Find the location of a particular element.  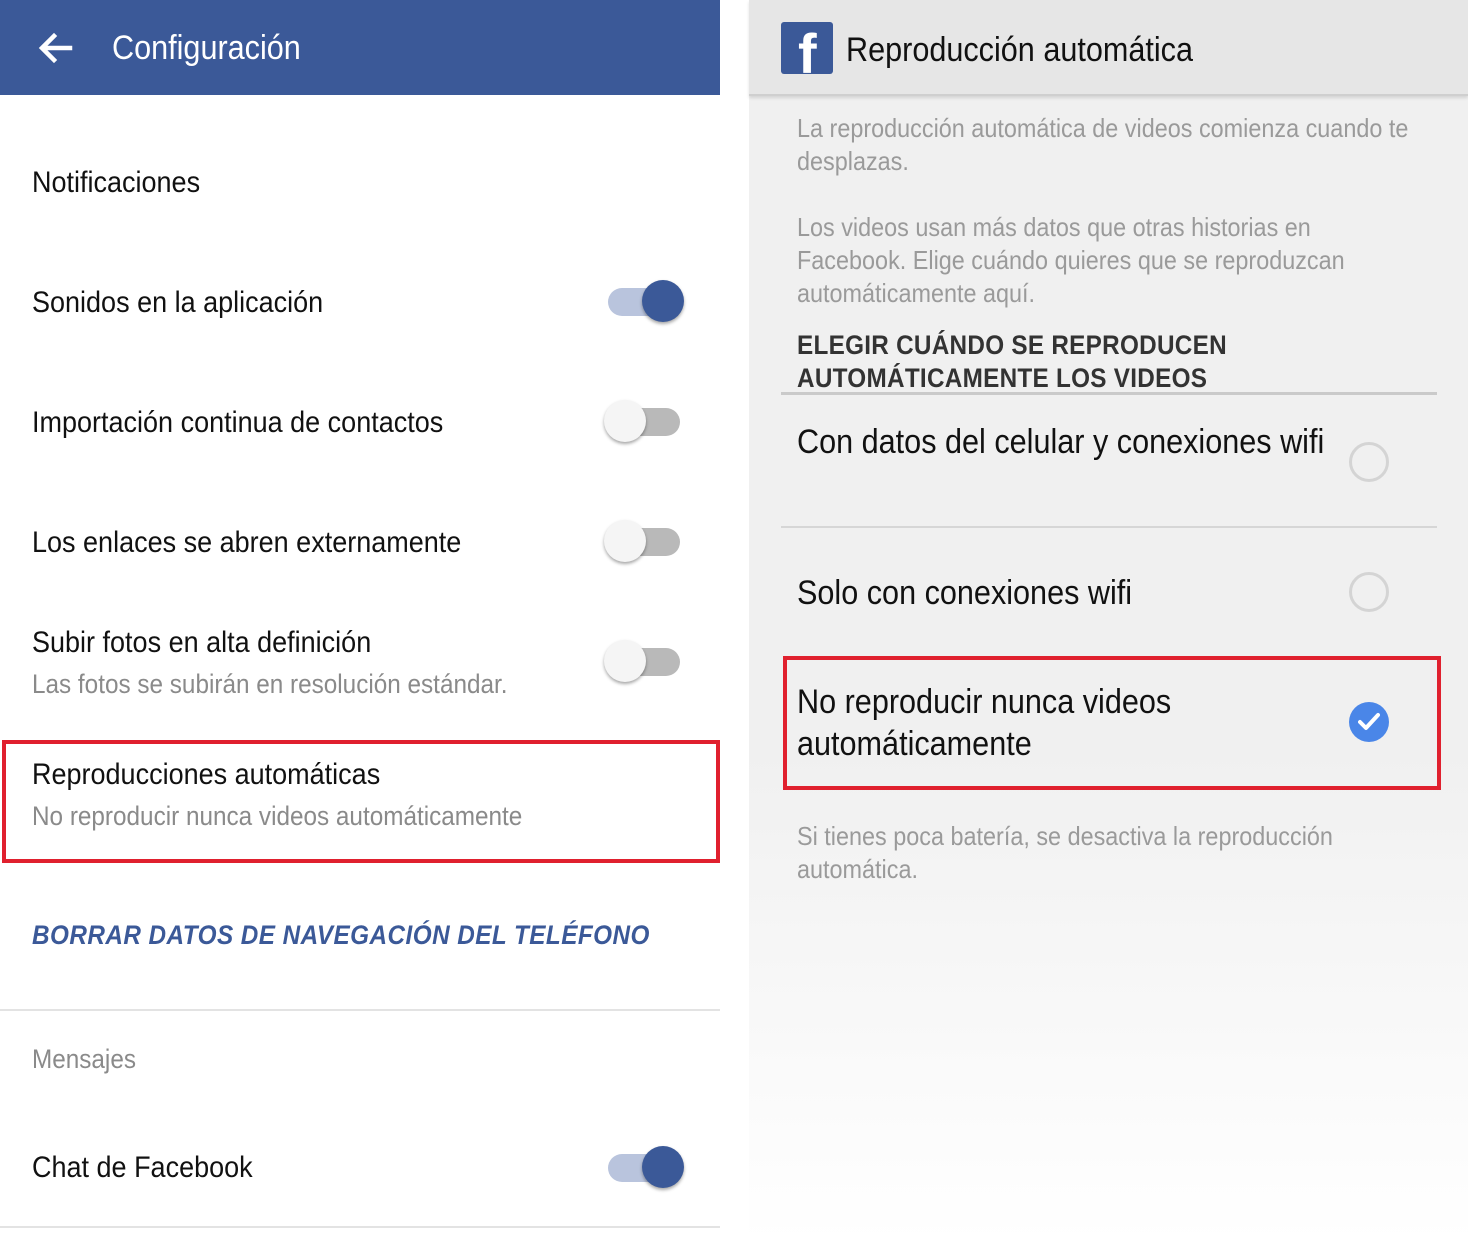

option-label: Solo con conexiones wifi is located at coordinates (965, 593).